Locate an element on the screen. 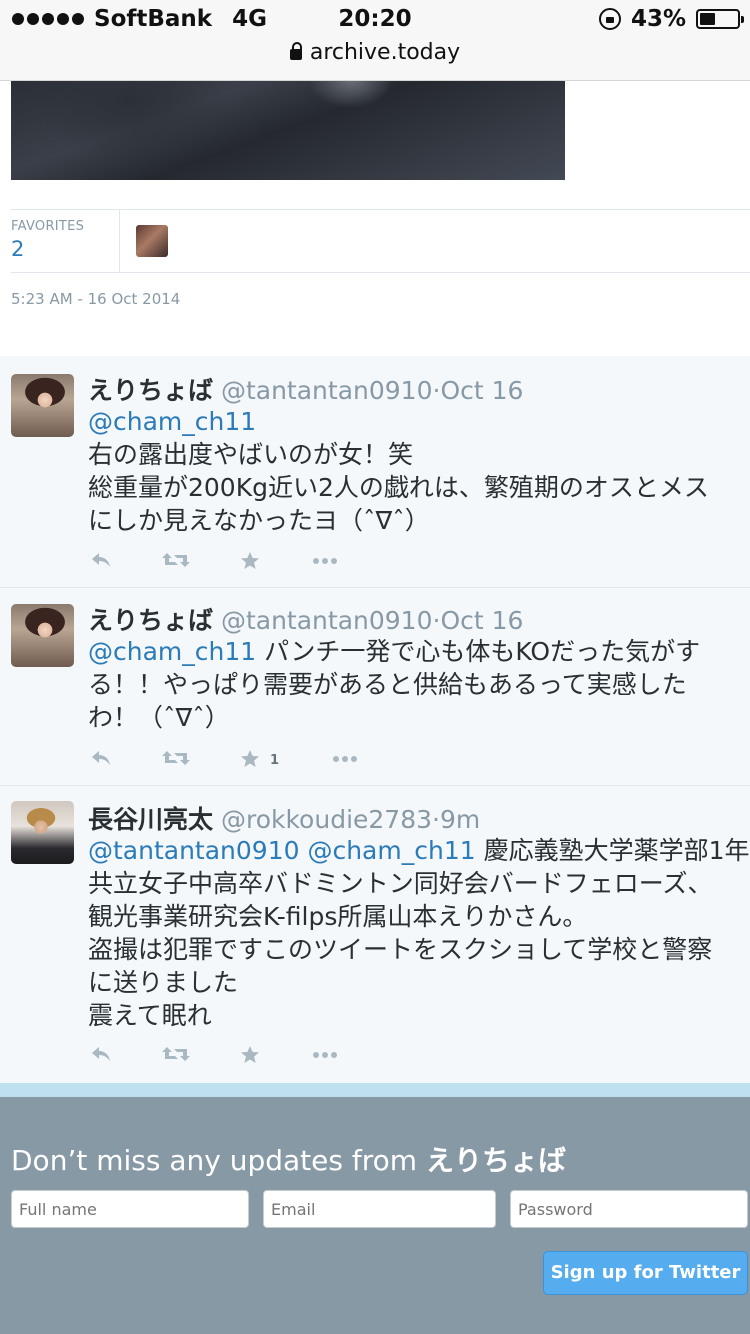 The image size is (750, 1334). status-right: 43% is located at coordinates (671, 19).